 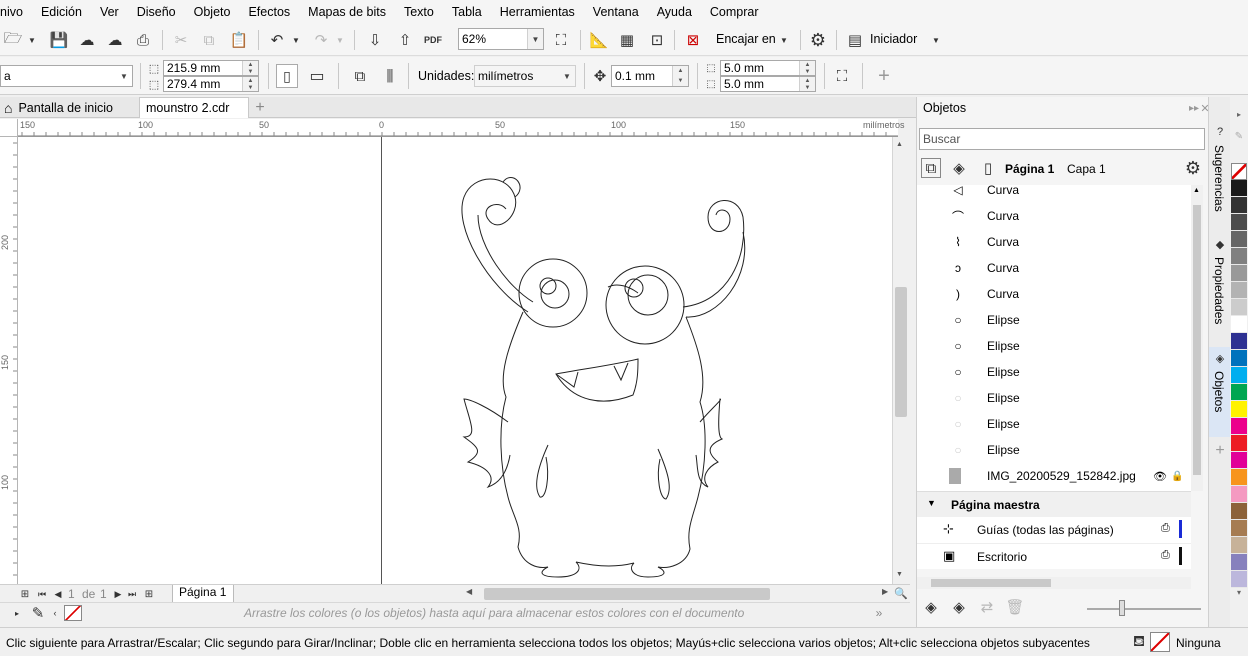 I want to click on list-item: ▣ Escritorio ⎙, so click(x=1054, y=556).